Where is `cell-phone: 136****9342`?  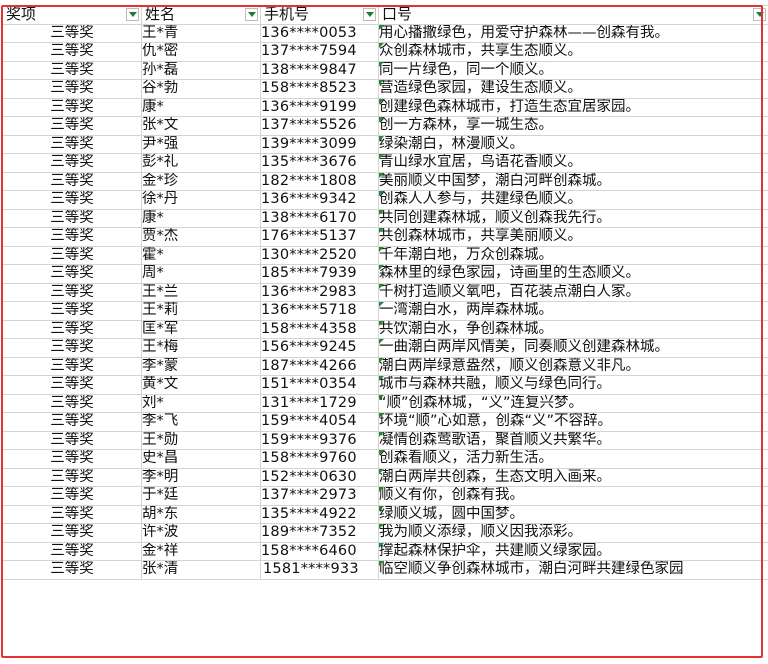
cell-phone: 136****9342 is located at coordinates (319, 200).